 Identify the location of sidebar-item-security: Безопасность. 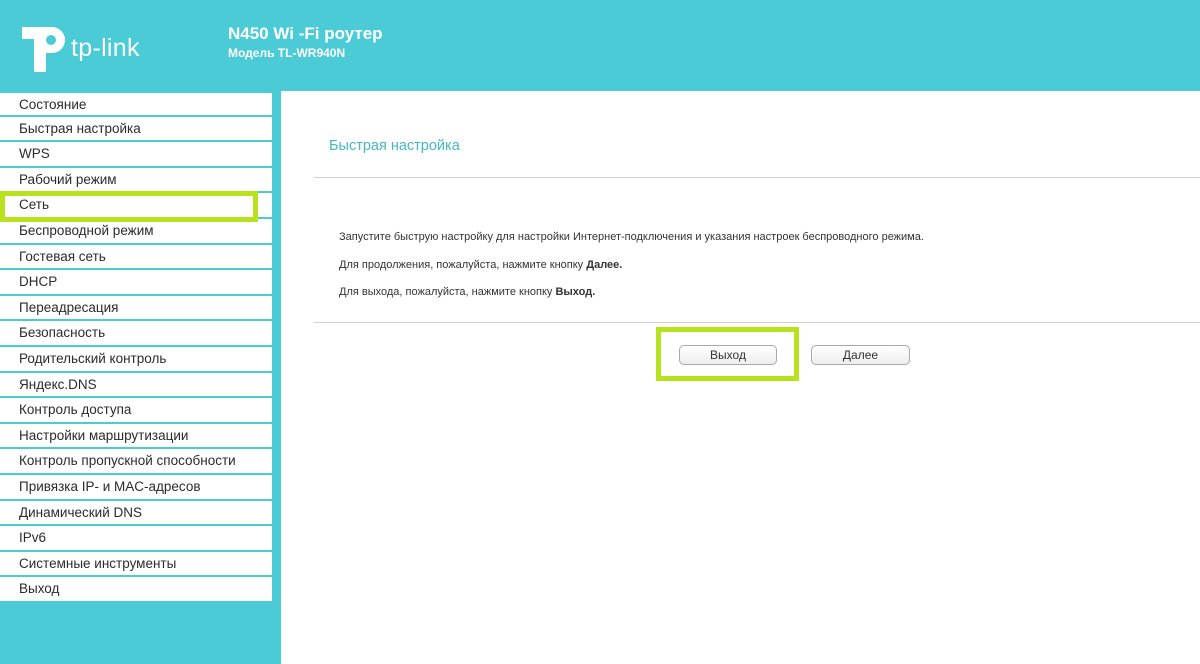
(136, 334).